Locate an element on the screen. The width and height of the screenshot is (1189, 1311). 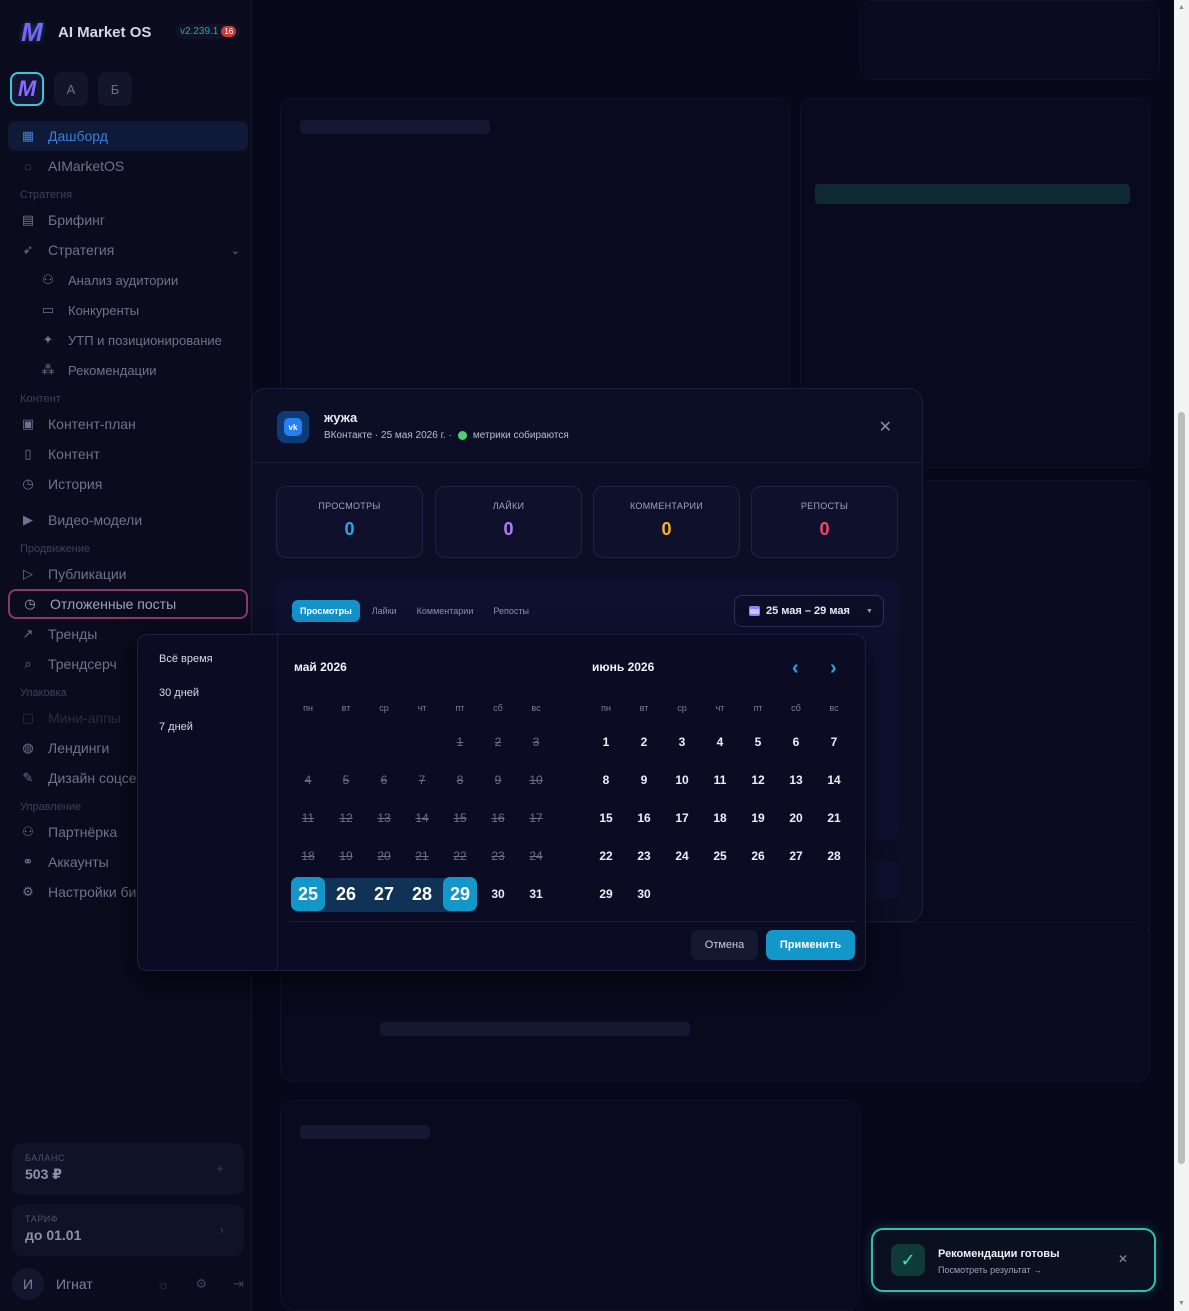
gear-icon: ⚙ is located at coordinates (201, 1284).